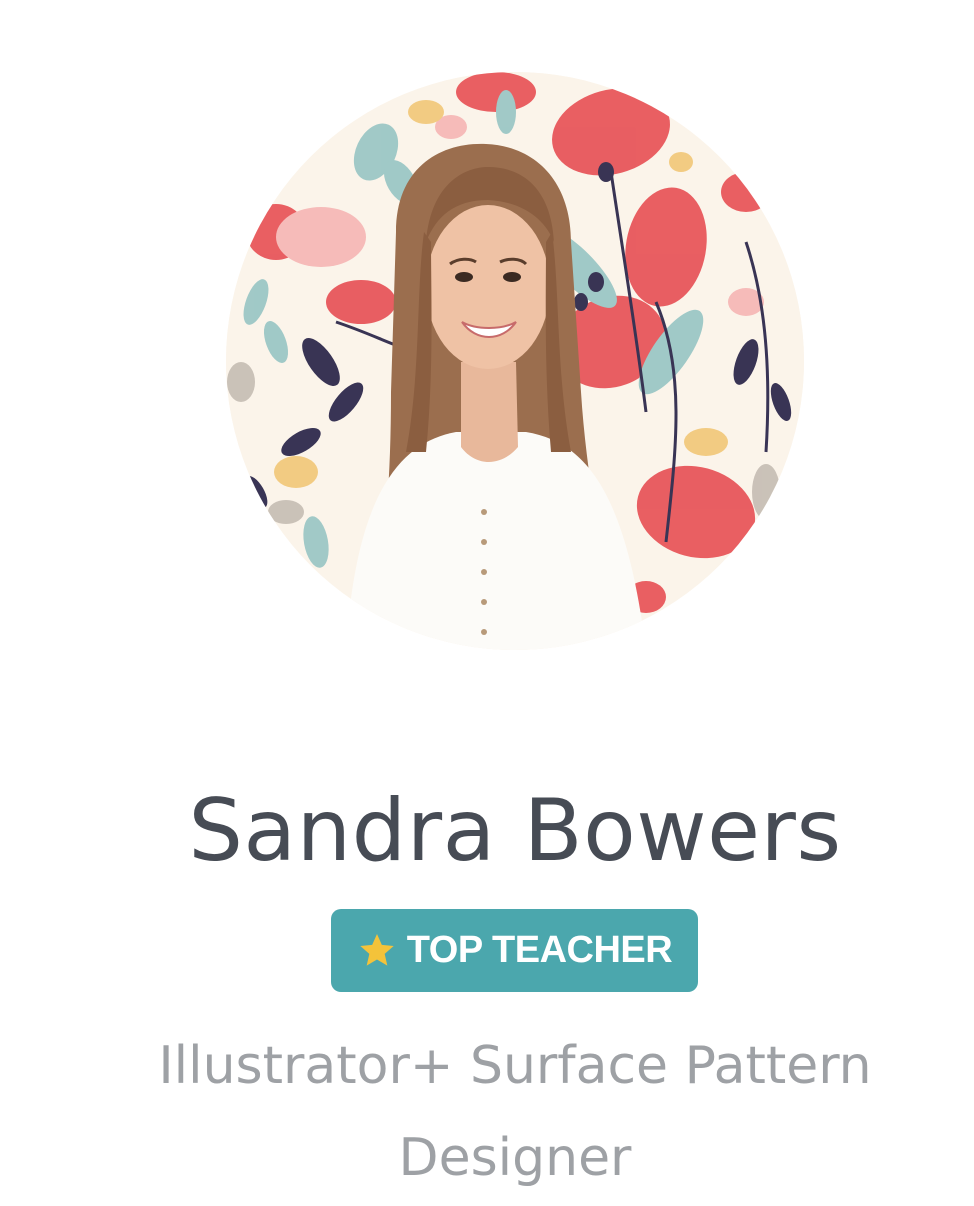 This screenshot has height=1206, width=974. Describe the element at coordinates (539, 950) in the screenshot. I see `badge-label: TOP TEACHER` at that location.